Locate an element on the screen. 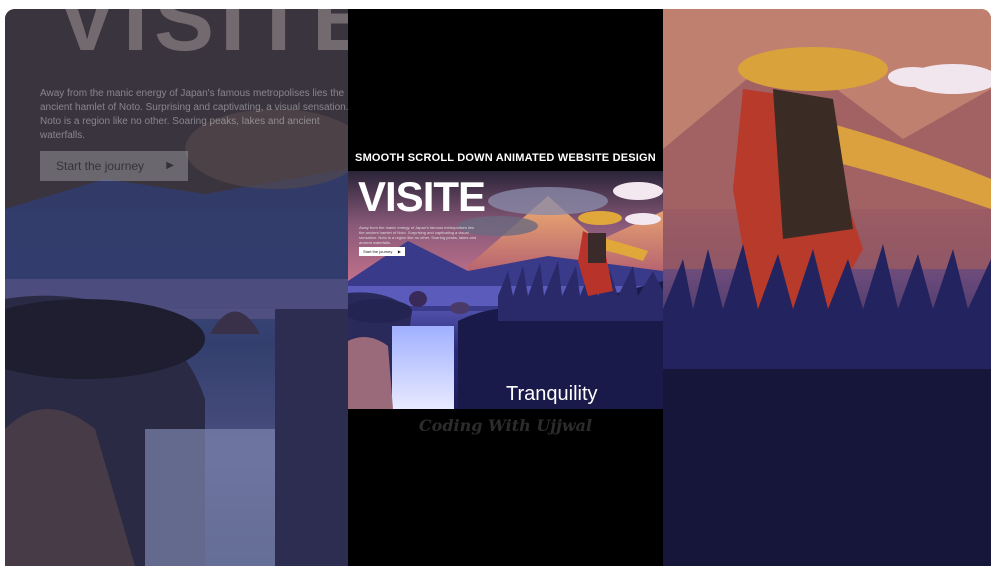 The width and height of the screenshot is (996, 566). left-start-button: Start the journey ▶ is located at coordinates (114, 166).